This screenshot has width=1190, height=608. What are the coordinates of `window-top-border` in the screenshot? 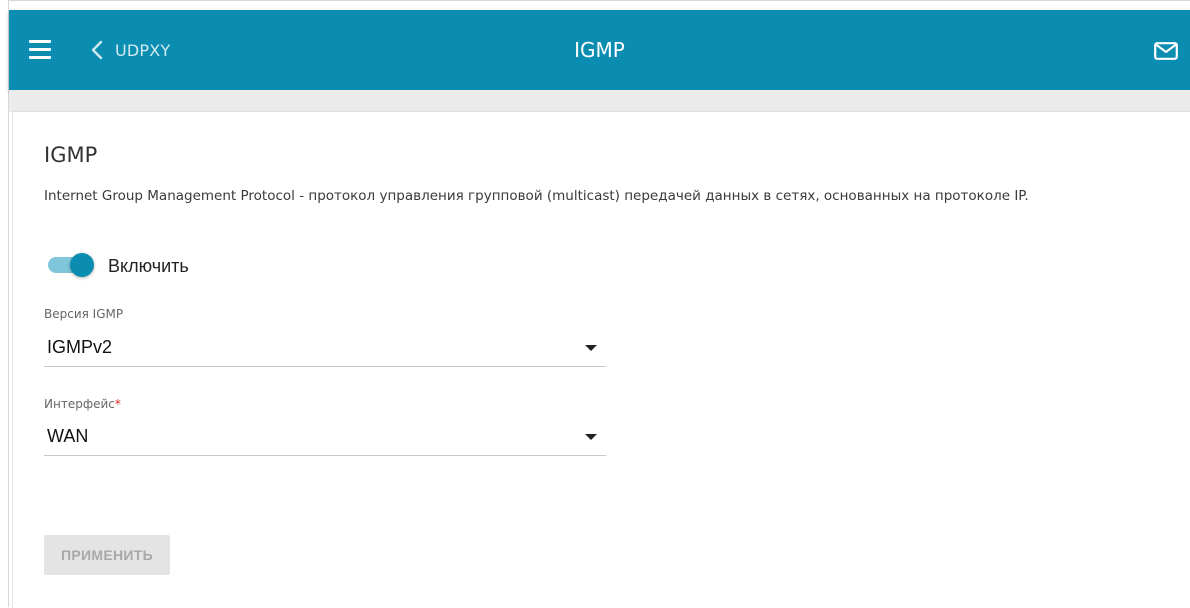 It's located at (599, 0).